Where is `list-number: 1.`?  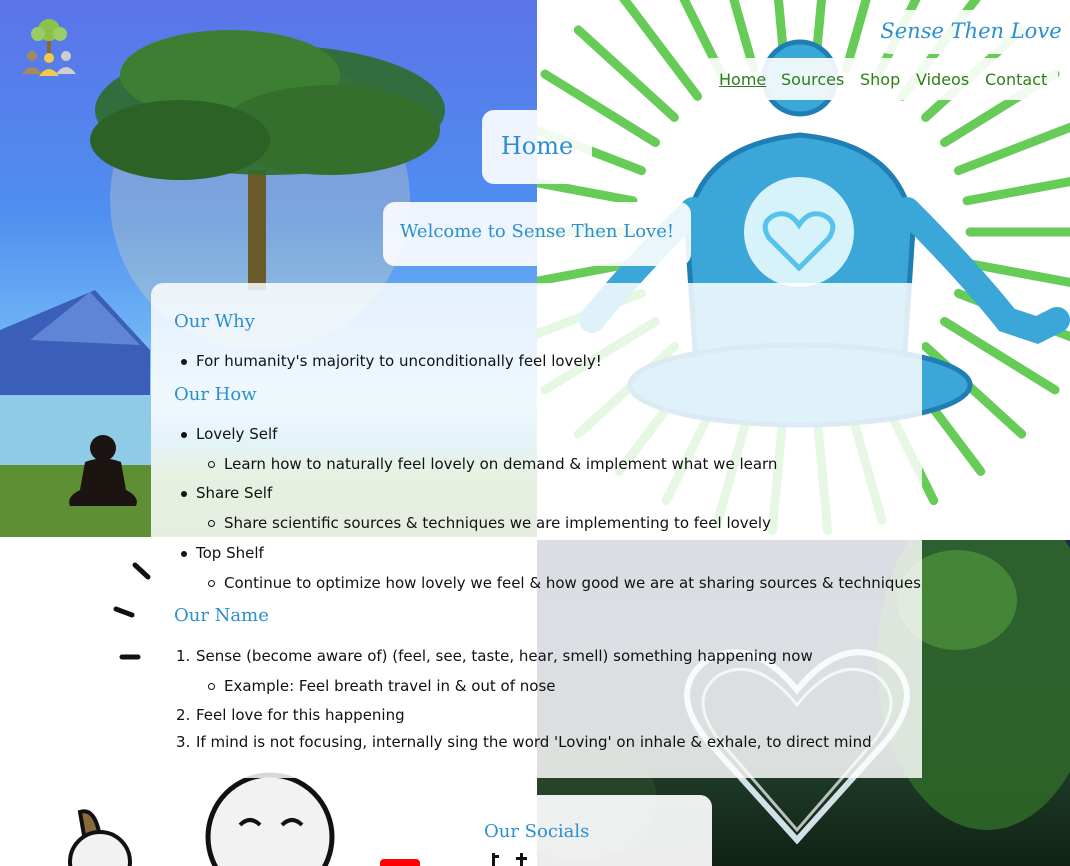 list-number: 1. is located at coordinates (183, 656).